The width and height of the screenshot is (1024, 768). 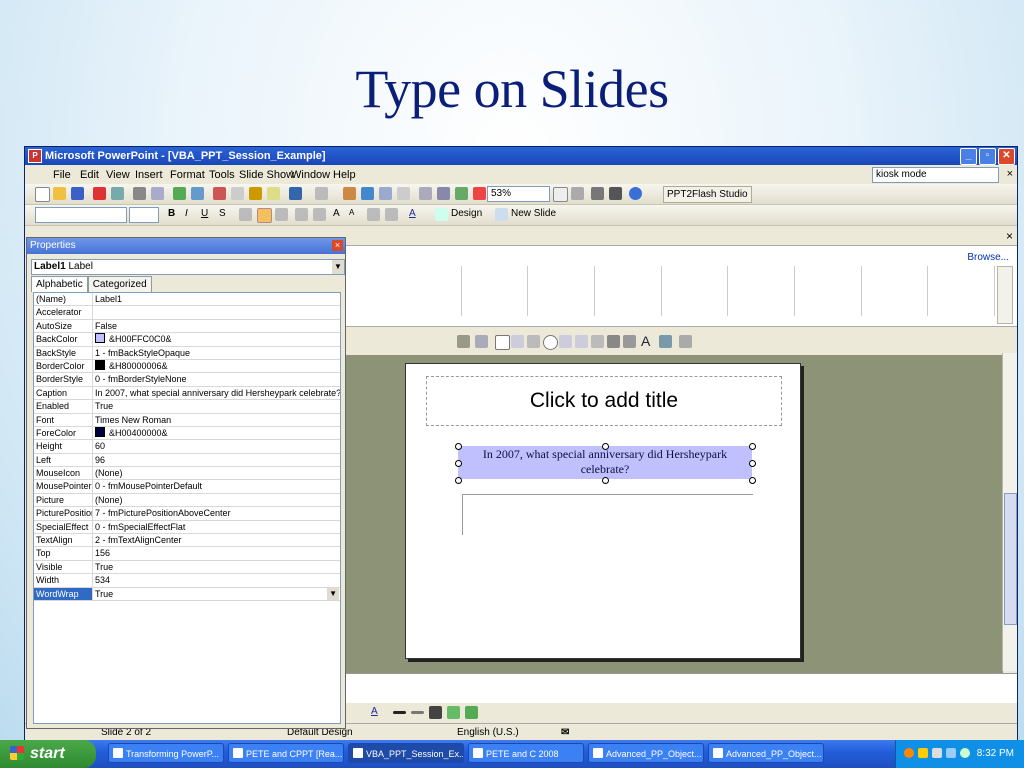 I want to click on property-row: Left 96, so click(x=187, y=460).